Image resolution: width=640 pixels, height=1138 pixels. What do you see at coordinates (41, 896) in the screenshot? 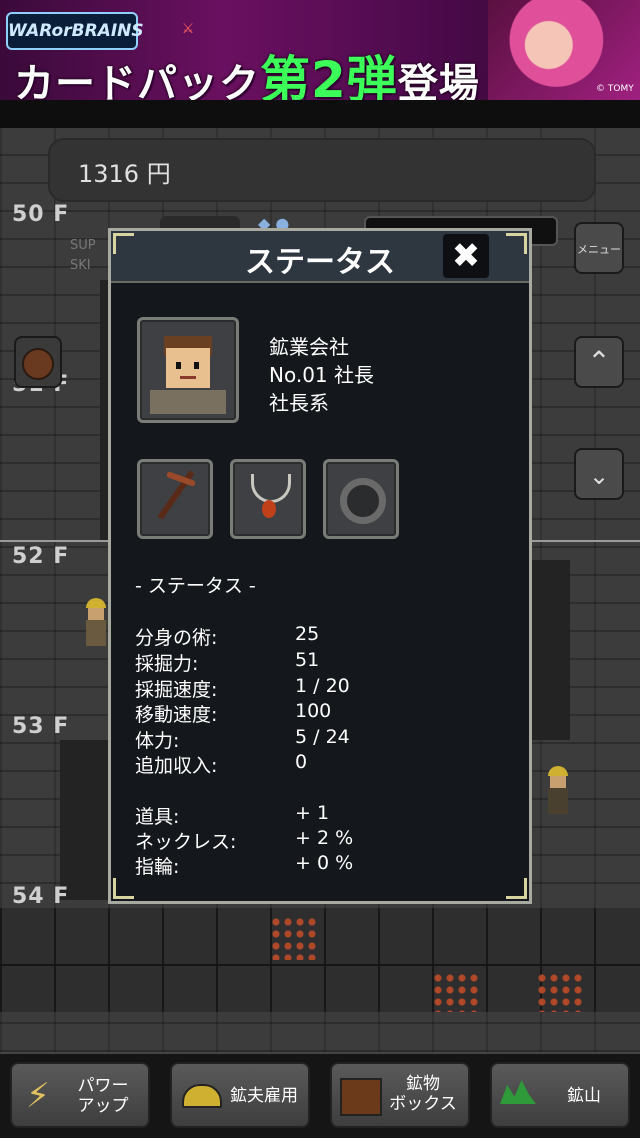
I see `floor-label: 54 F` at bounding box center [41, 896].